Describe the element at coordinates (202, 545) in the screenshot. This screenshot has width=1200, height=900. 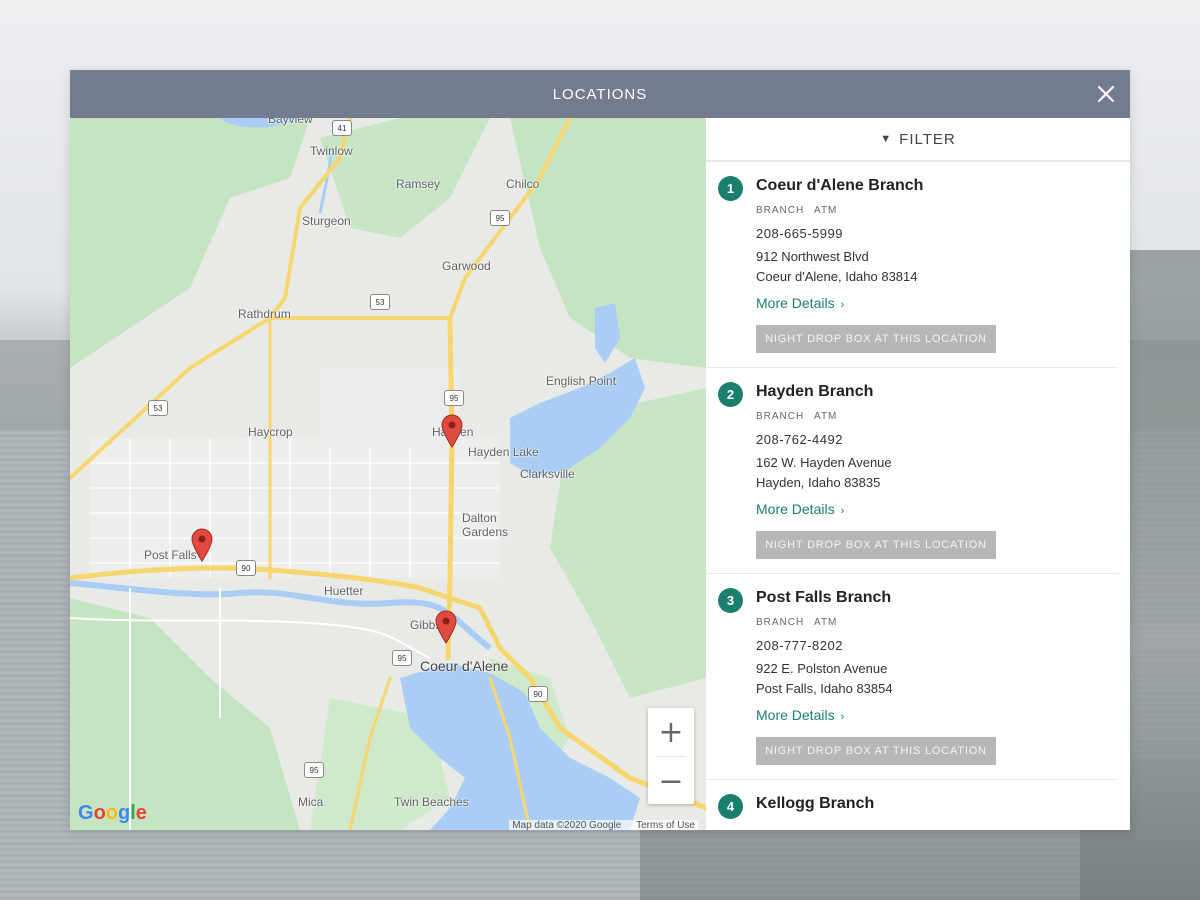
I see `map-pin-post-falls` at that location.